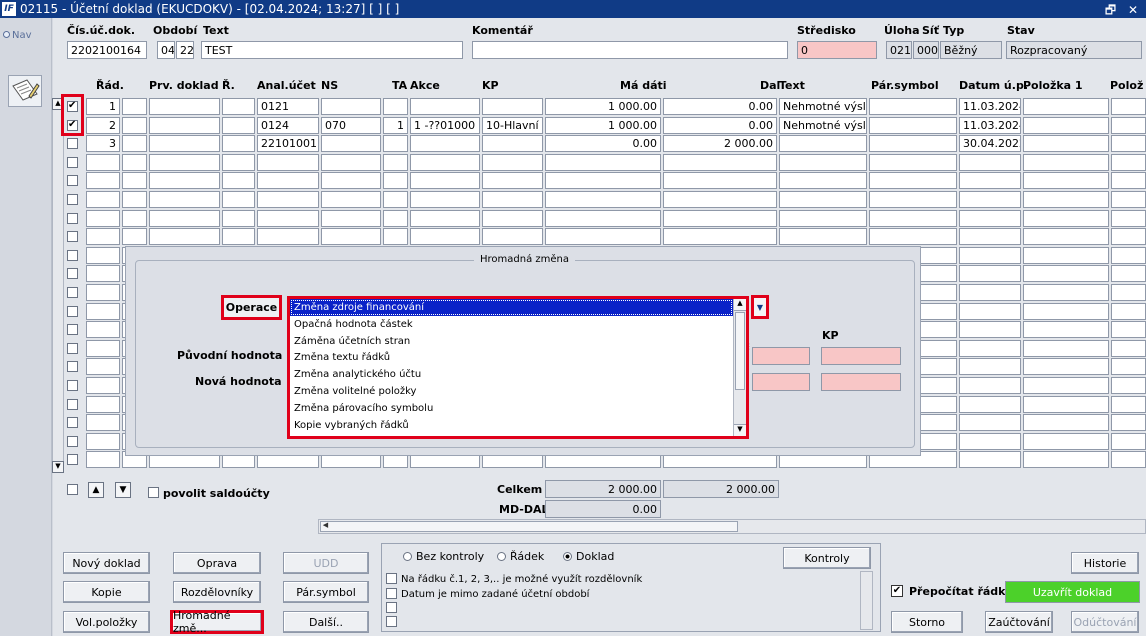 Image resolution: width=1146 pixels, height=636 pixels. I want to click on listbox-scrollbar: ▲ ▼, so click(739, 367).